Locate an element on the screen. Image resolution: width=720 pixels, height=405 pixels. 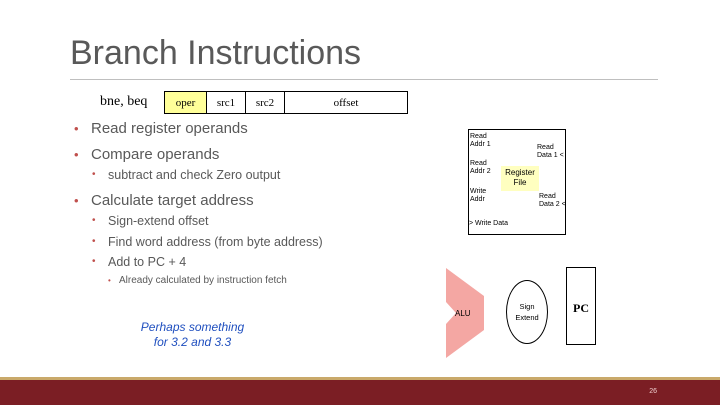
slide-title: Branch Instructions is located at coordinates (216, 53).